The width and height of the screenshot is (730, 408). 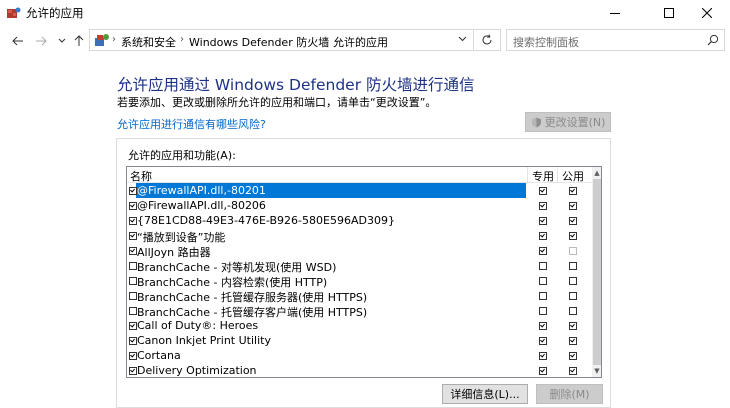 What do you see at coordinates (568, 122) in the screenshot?
I see `change-settings-button: 更改设置(N)` at bounding box center [568, 122].